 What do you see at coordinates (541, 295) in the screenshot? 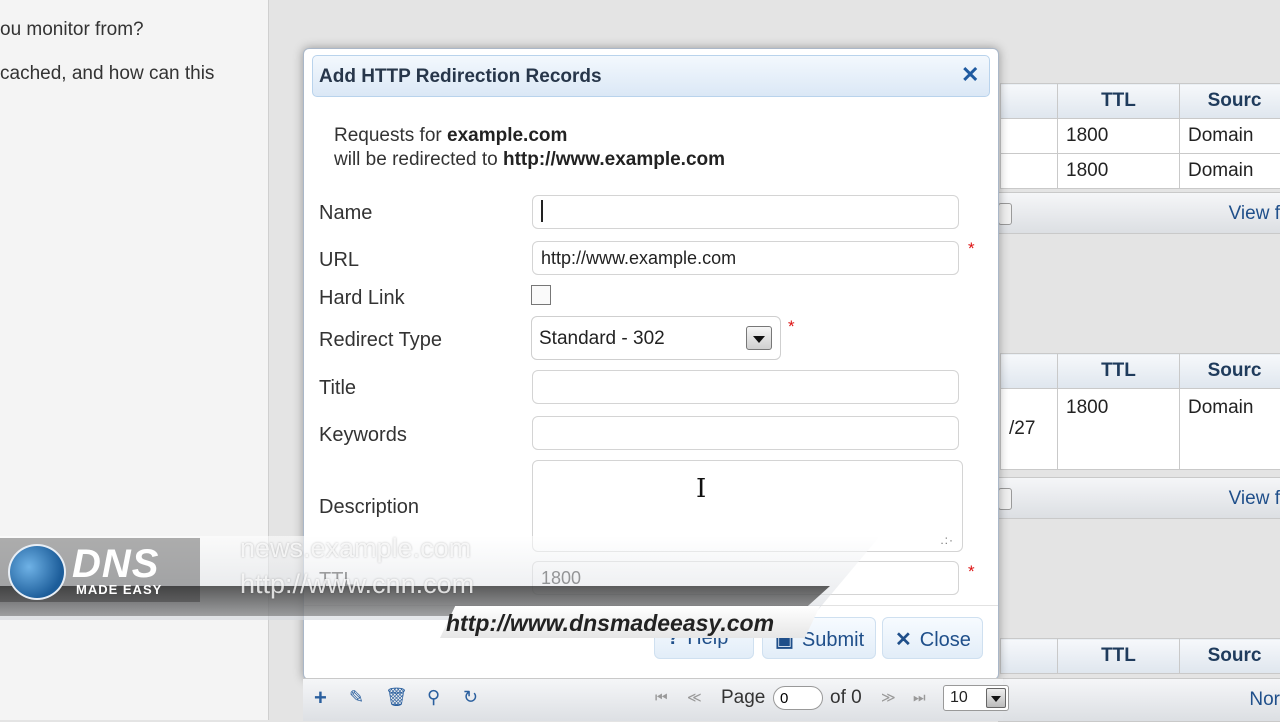
I see `hard-link-checkbox` at bounding box center [541, 295].